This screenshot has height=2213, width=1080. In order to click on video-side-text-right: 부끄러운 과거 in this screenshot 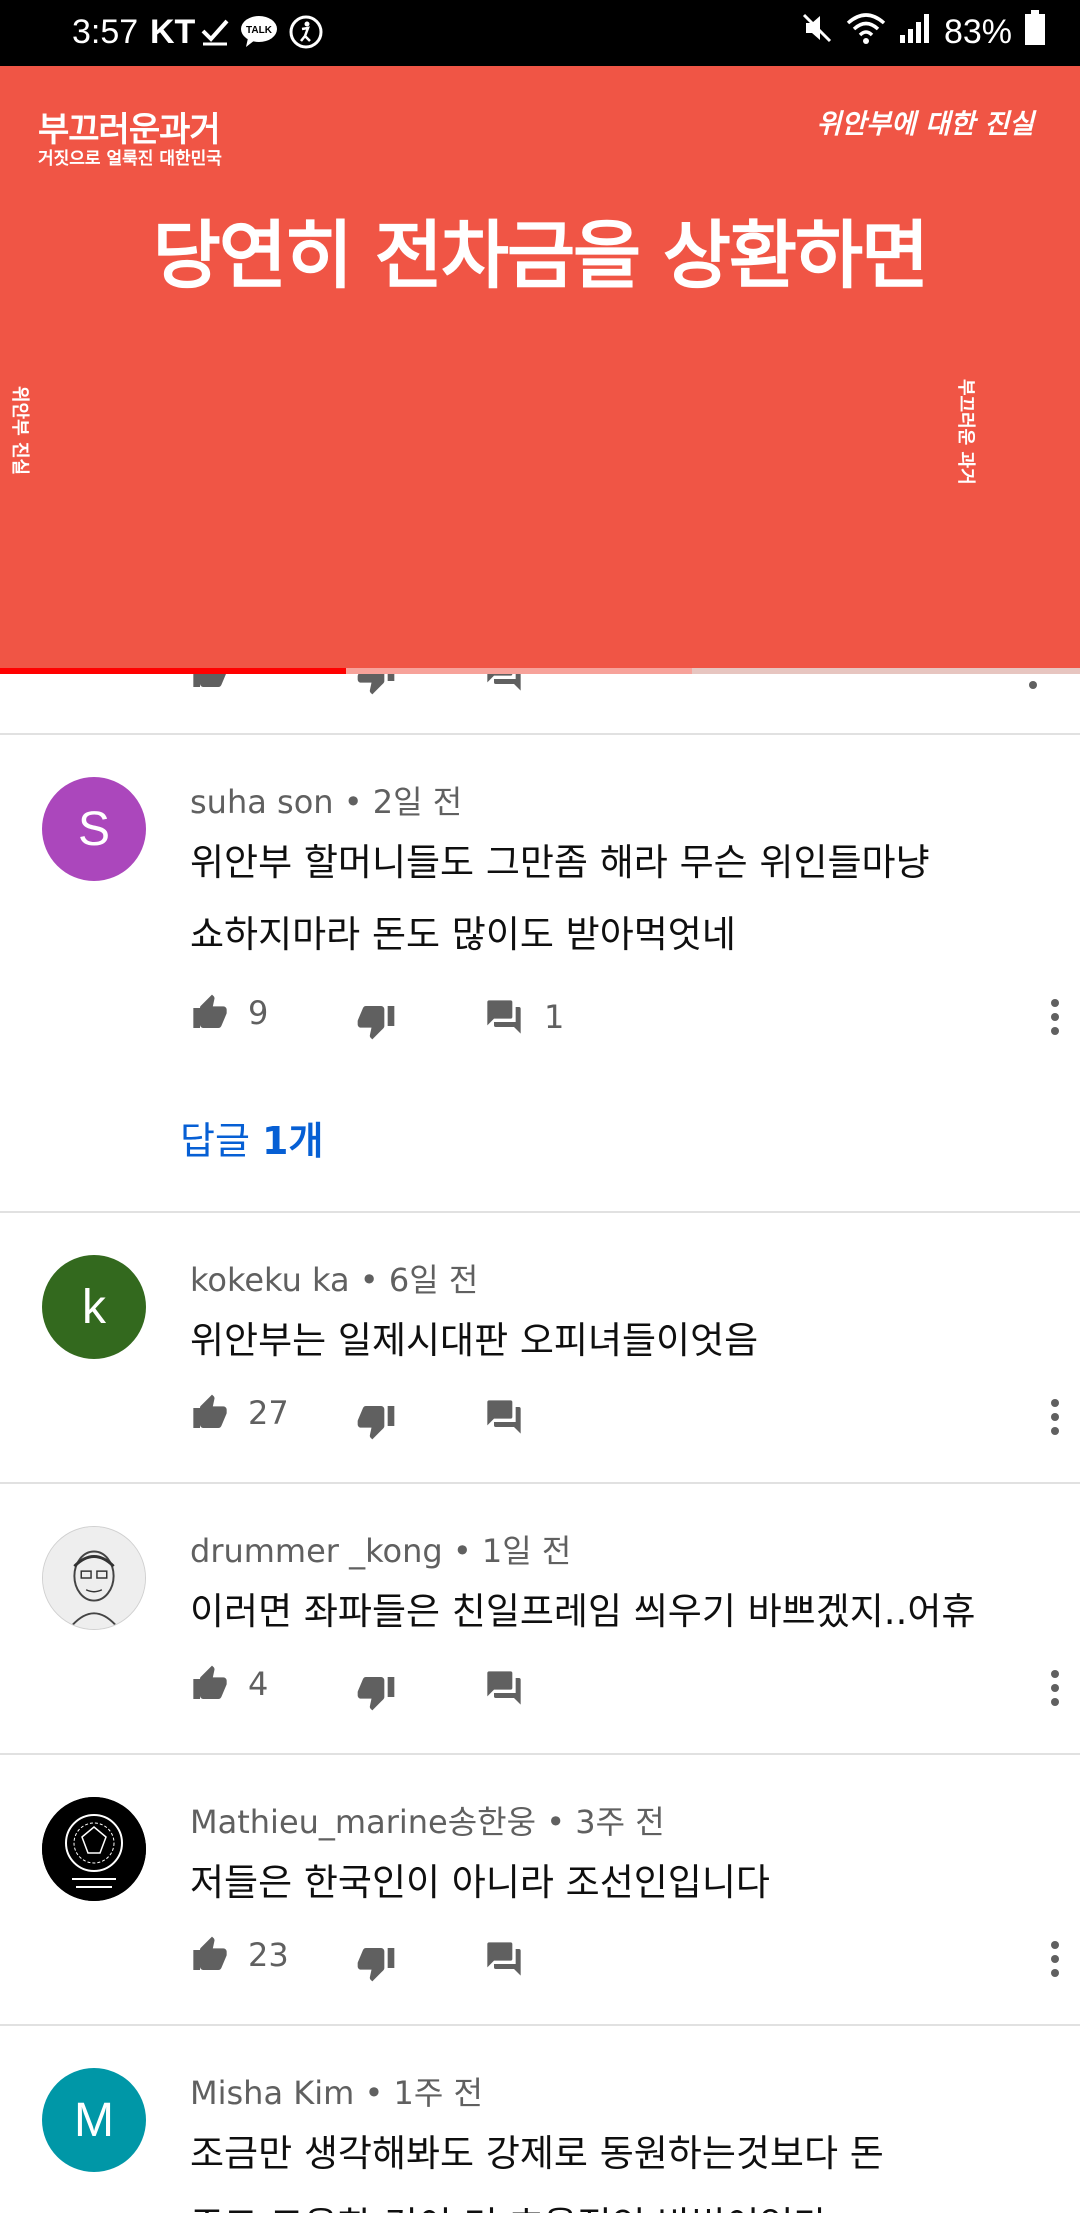, I will do `click(966, 432)`.